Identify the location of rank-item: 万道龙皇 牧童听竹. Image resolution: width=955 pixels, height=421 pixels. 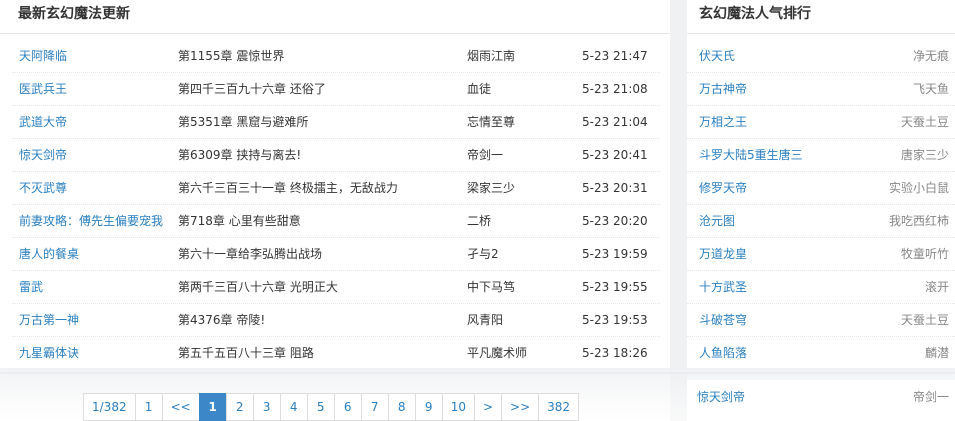
(821, 254).